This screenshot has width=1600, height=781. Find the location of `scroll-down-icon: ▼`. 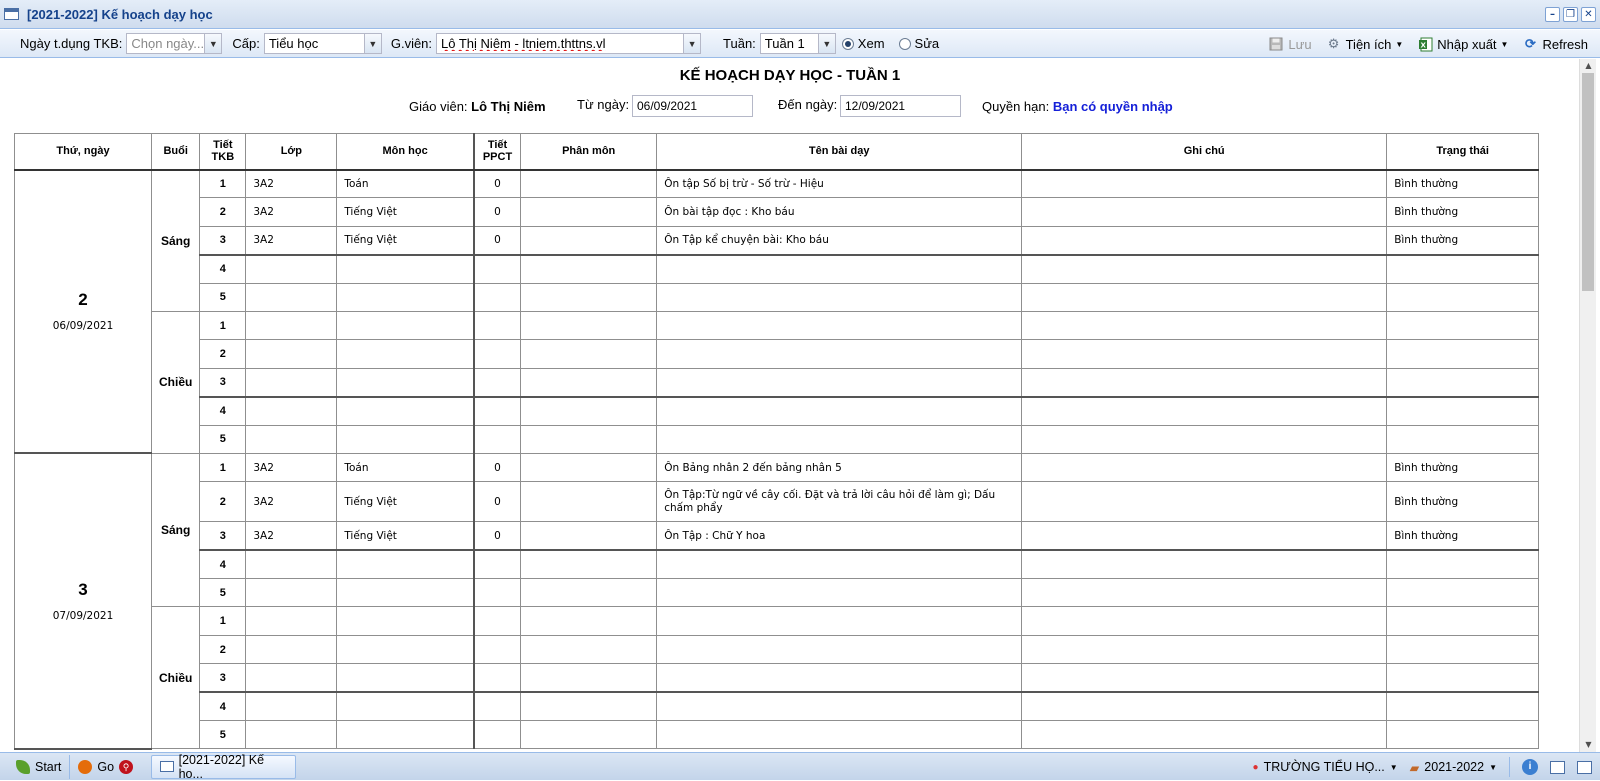

scroll-down-icon: ▼ is located at coordinates (1588, 745).